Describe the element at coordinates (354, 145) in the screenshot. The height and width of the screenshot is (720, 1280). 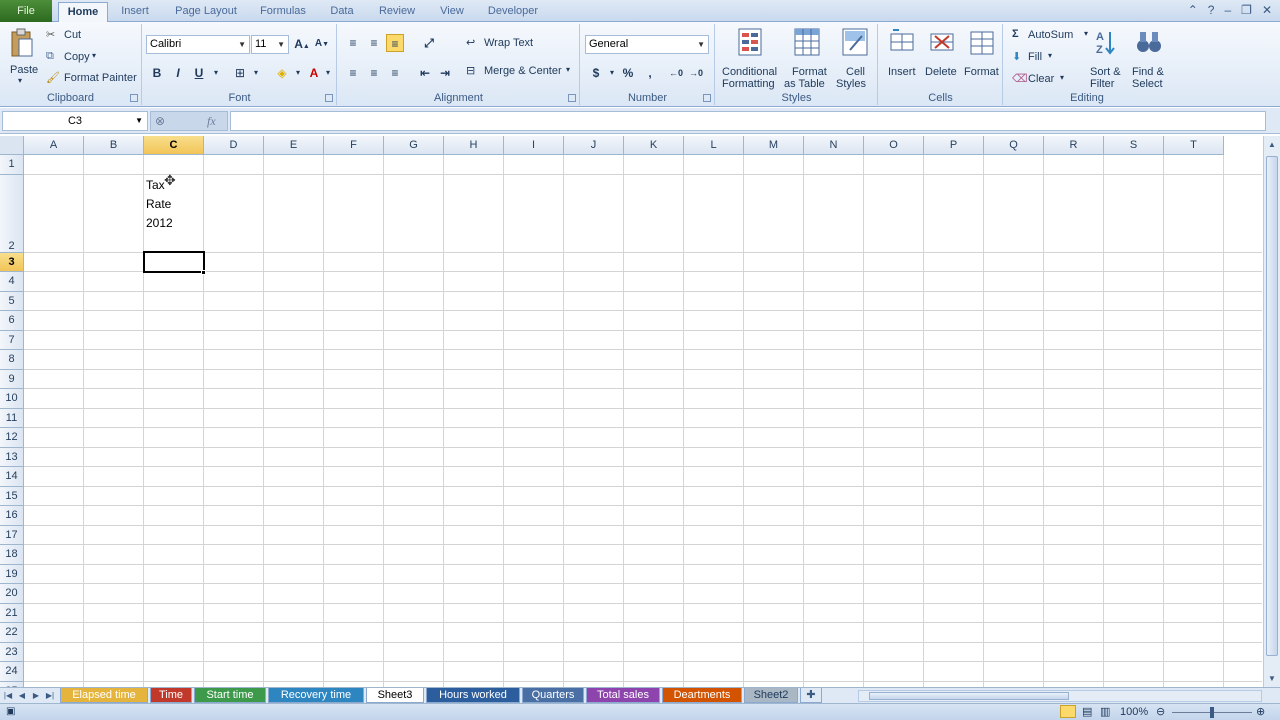
I see `column-header-f: F` at that location.